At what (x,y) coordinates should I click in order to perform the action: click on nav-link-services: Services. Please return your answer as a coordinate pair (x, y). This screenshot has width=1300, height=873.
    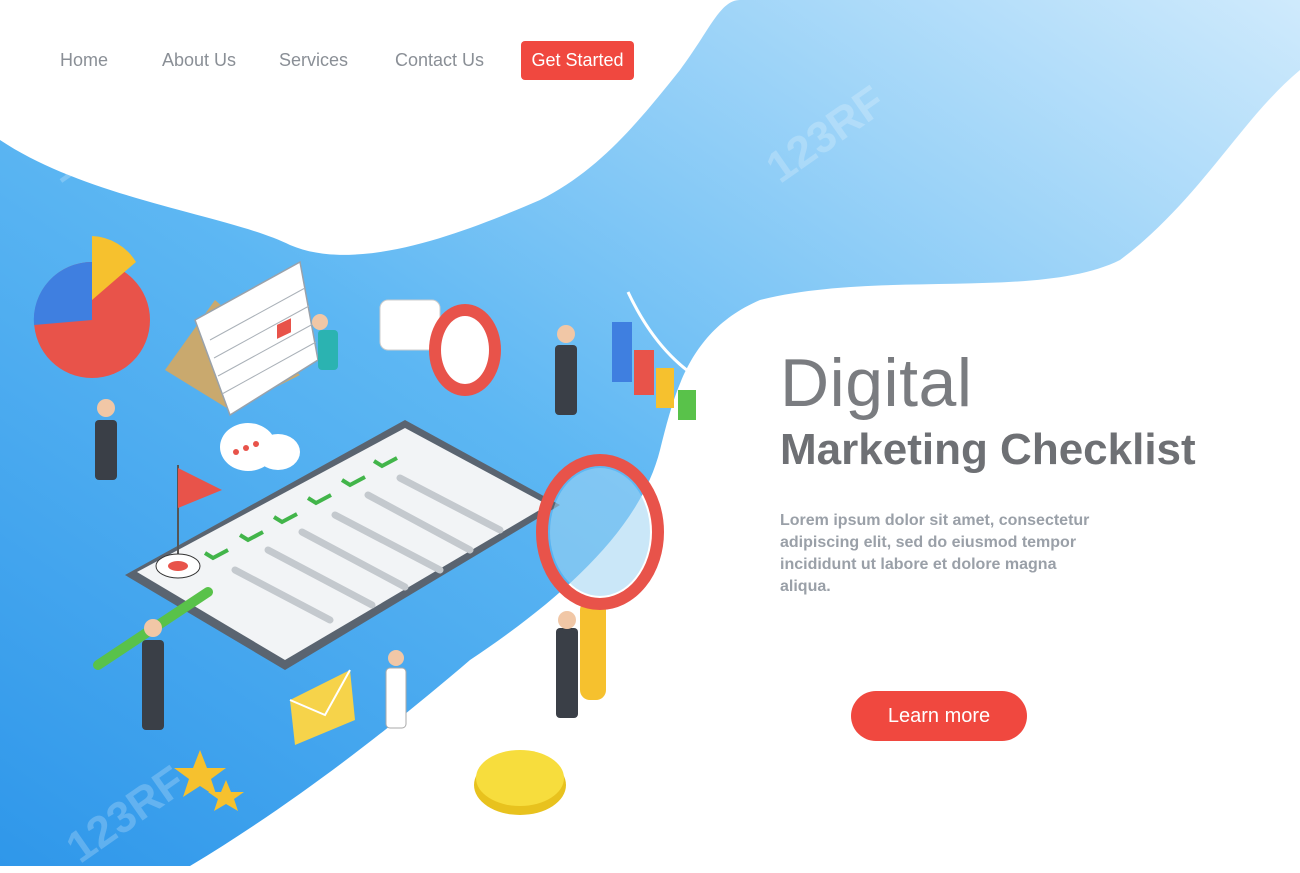
    Looking at the image, I should click on (313, 60).